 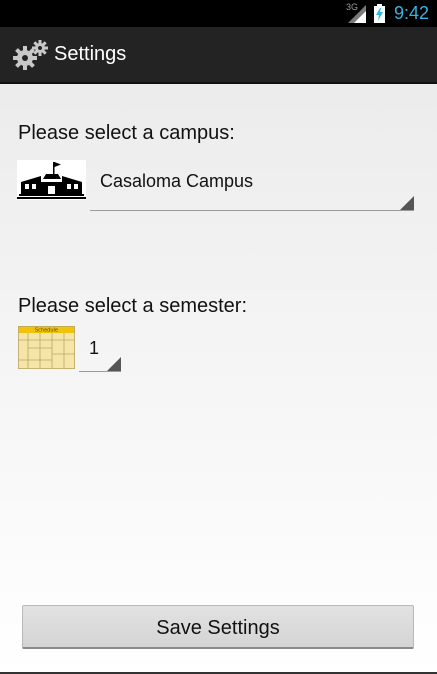 I want to click on semester-spinner: 1, so click(x=100, y=349).